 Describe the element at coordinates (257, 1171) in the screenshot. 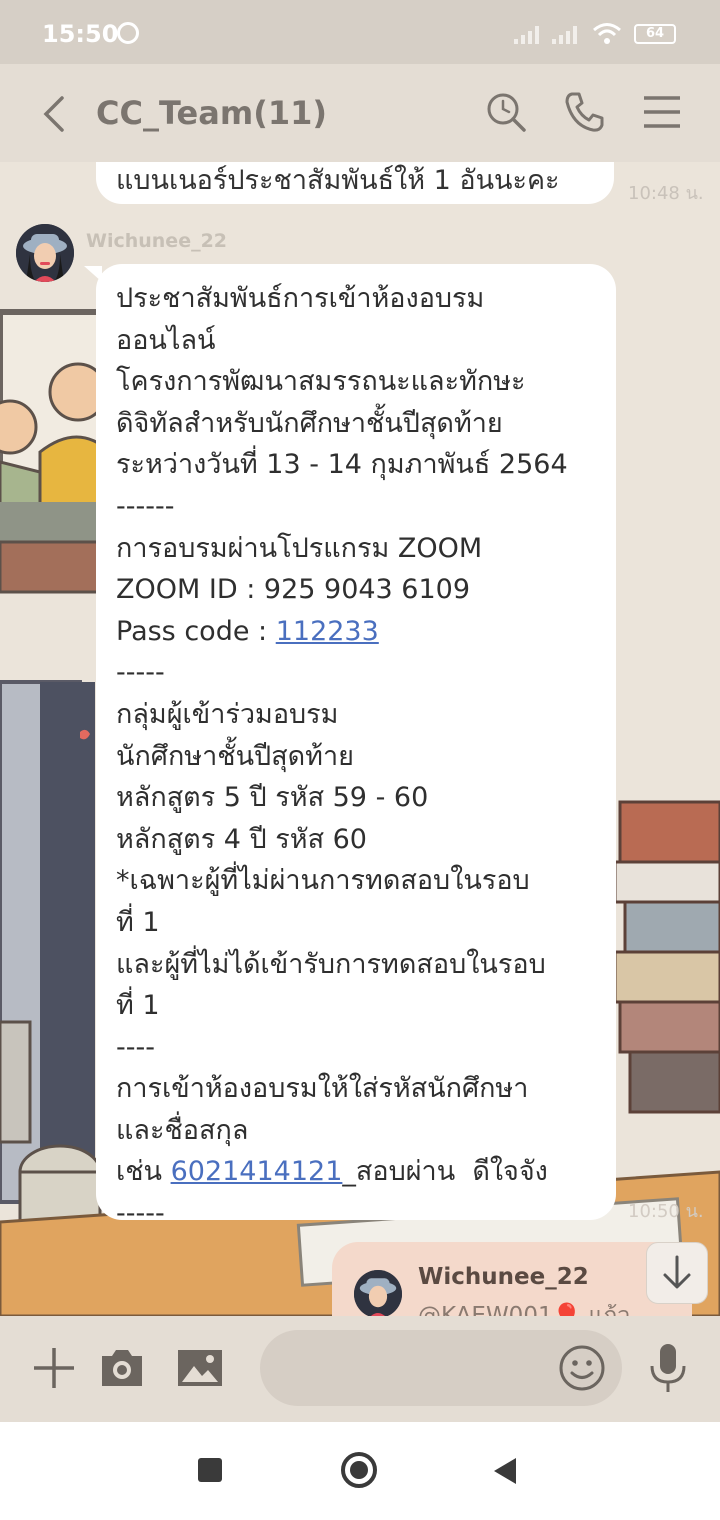

I see `example-id-link: 6021414121` at that location.